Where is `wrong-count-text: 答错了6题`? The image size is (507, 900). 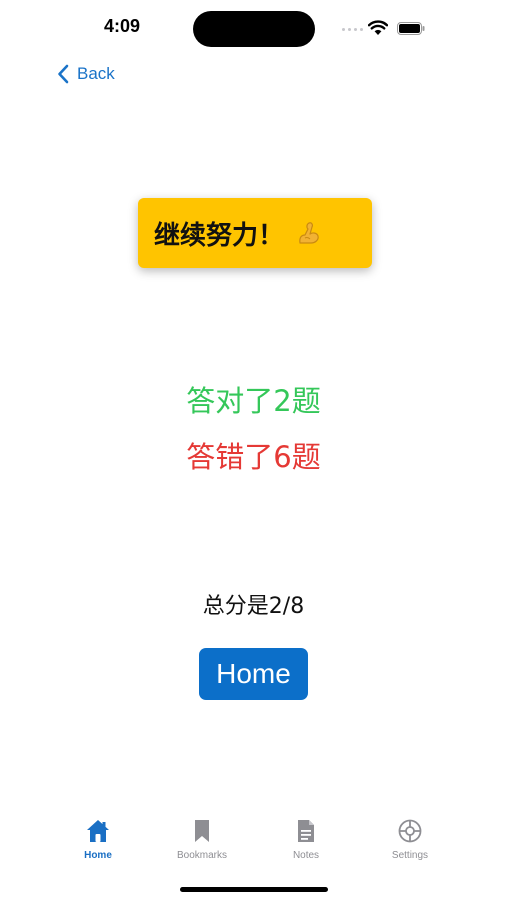
wrong-count-text: 答错了6题 is located at coordinates (253, 457).